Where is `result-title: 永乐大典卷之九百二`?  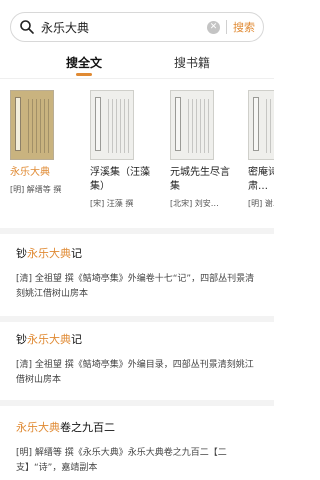
result-title: 永乐大典卷之九百二 is located at coordinates (65, 427).